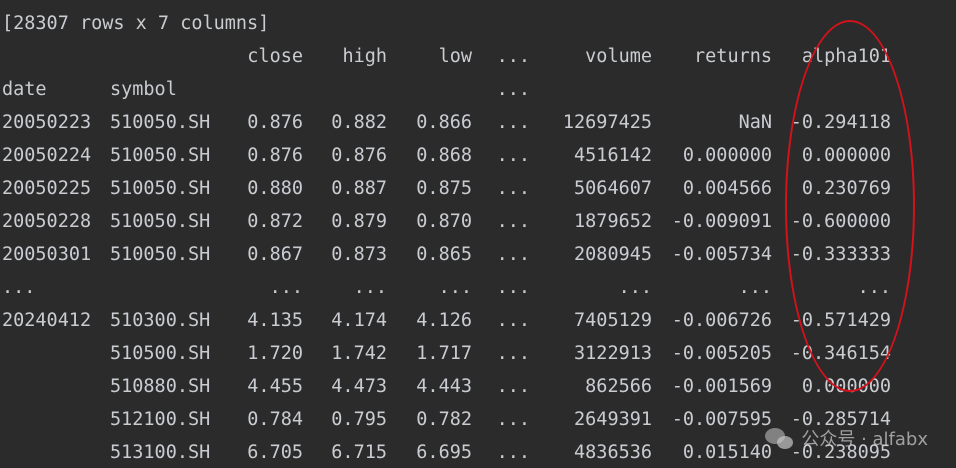 The width and height of the screenshot is (956, 468). I want to click on cell-volume: 4516142, so click(613, 155).